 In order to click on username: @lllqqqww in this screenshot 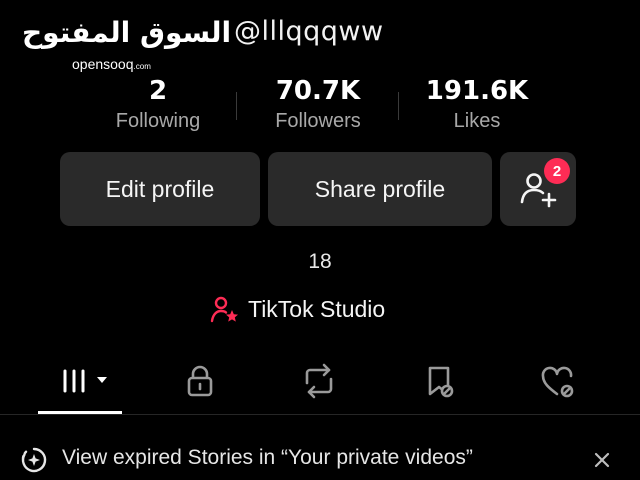, I will do `click(309, 31)`.